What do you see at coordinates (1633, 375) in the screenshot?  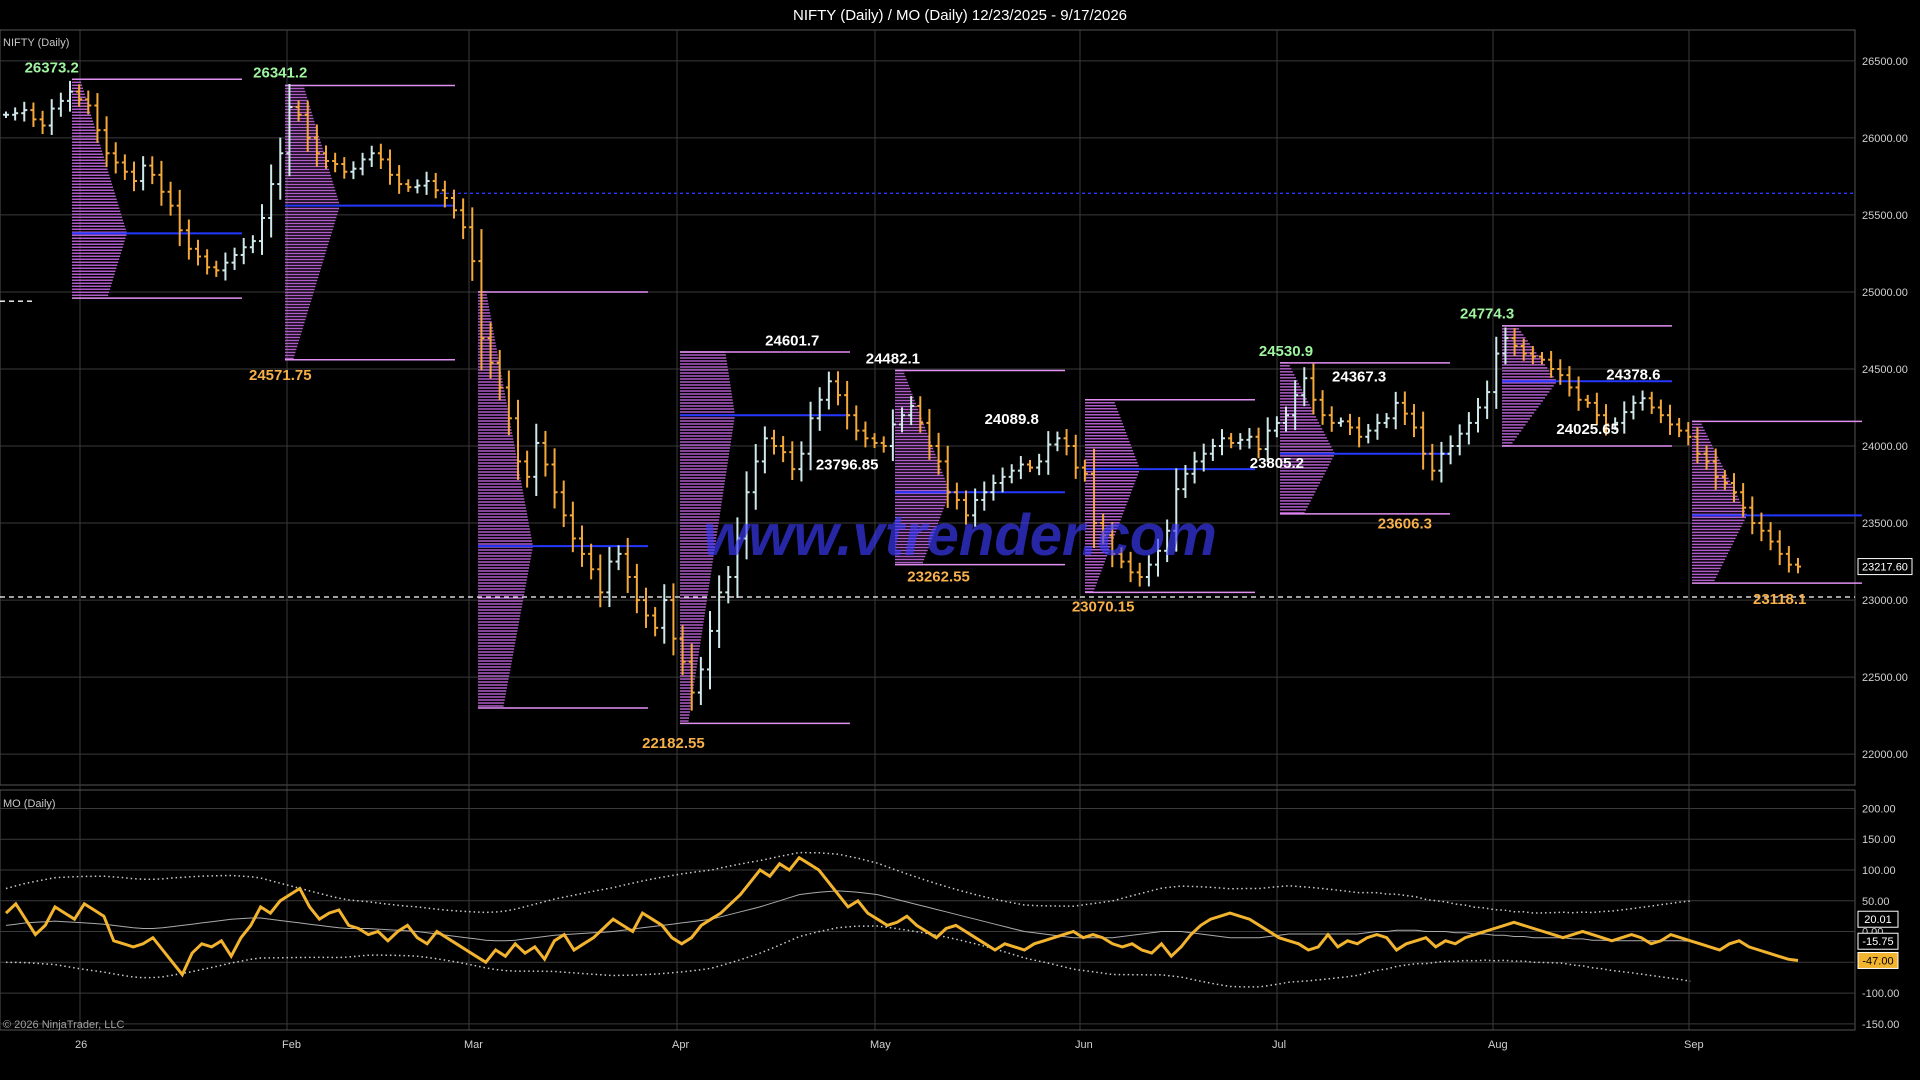 I see `price-annotation: 24378.6` at bounding box center [1633, 375].